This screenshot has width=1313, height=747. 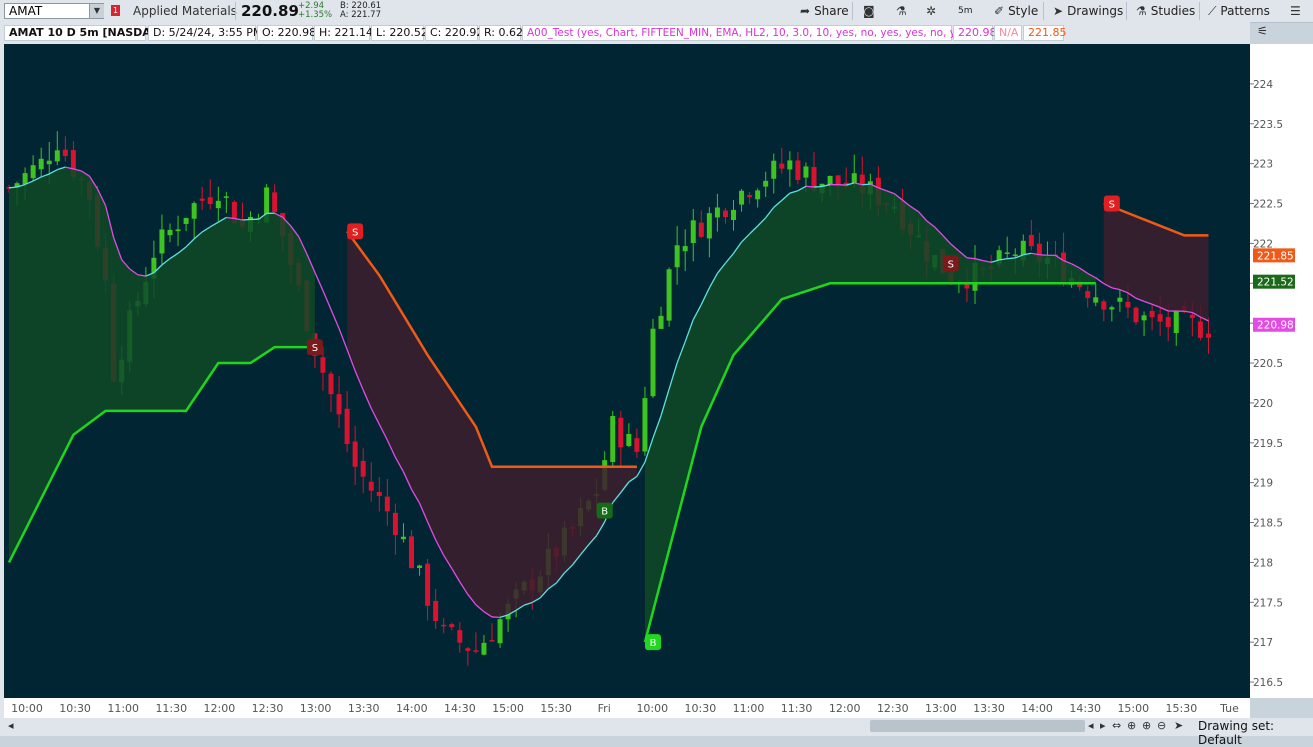 I want to click on time-tick-label: 15:30, so click(x=556, y=708).